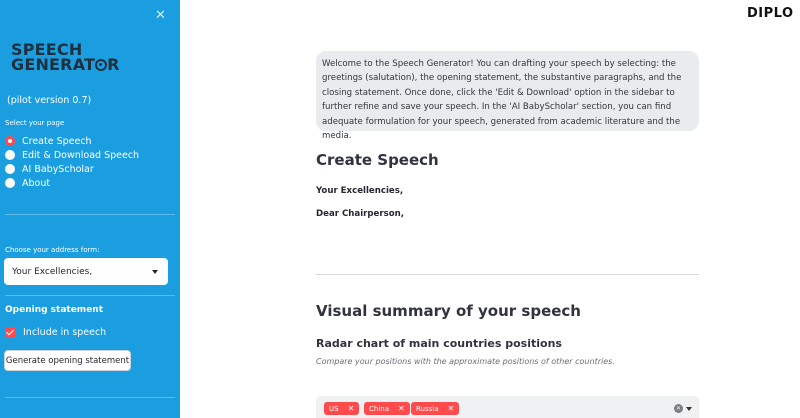 Image resolution: width=800 pixels, height=418 pixels. Describe the element at coordinates (360, 214) in the screenshot. I see `greeting-chairperson: Dear Chairperson,` at that location.